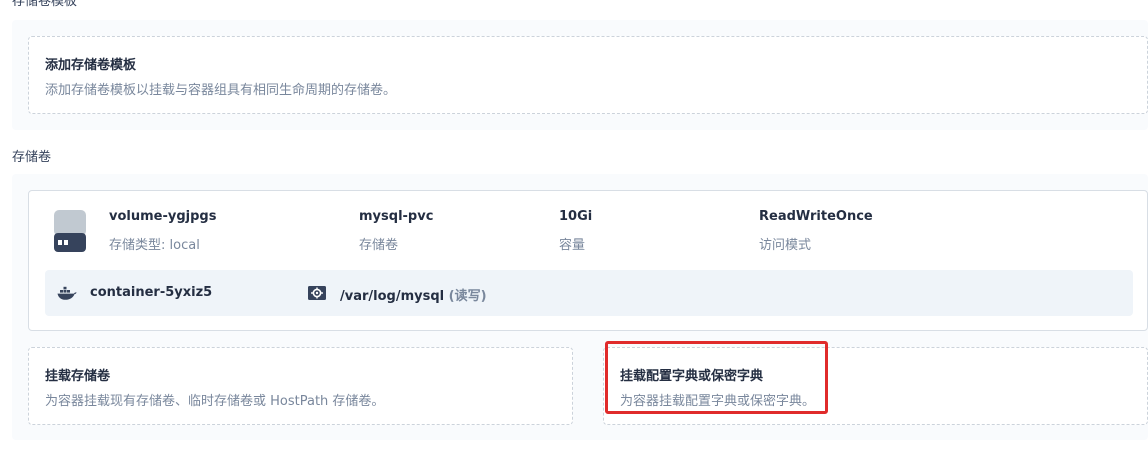 Image resolution: width=1148 pixels, height=458 pixels. Describe the element at coordinates (70, 231) in the screenshot. I see `hard-disk-icon` at that location.